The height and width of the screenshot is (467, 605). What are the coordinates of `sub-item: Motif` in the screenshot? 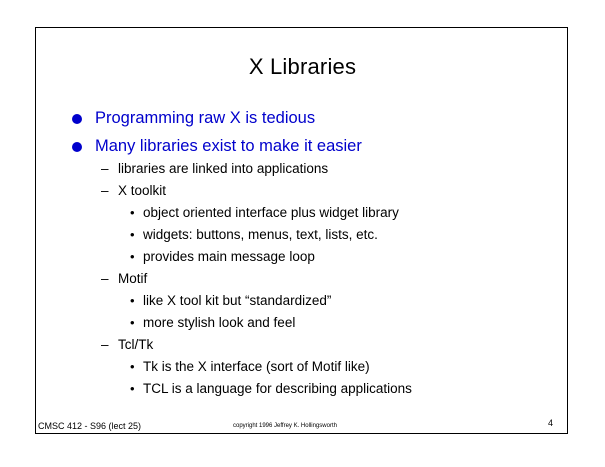 It's located at (133, 278).